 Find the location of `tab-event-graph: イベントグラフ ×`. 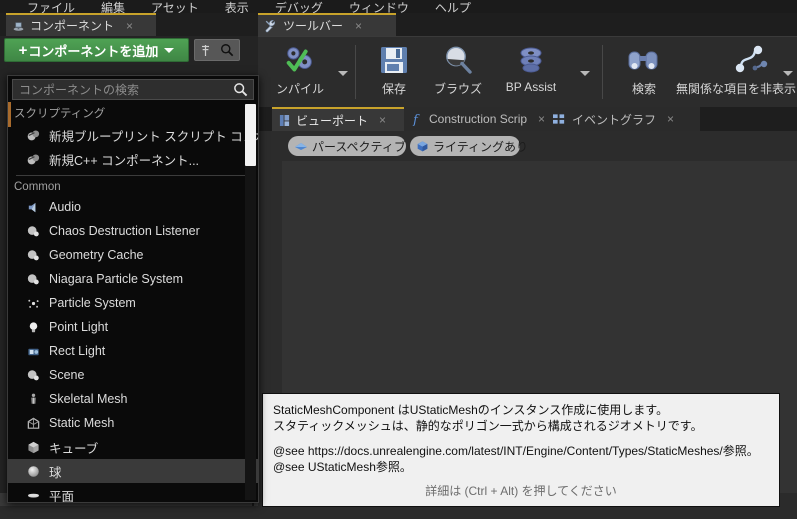

tab-event-graph: イベントグラフ × is located at coordinates (623, 119).